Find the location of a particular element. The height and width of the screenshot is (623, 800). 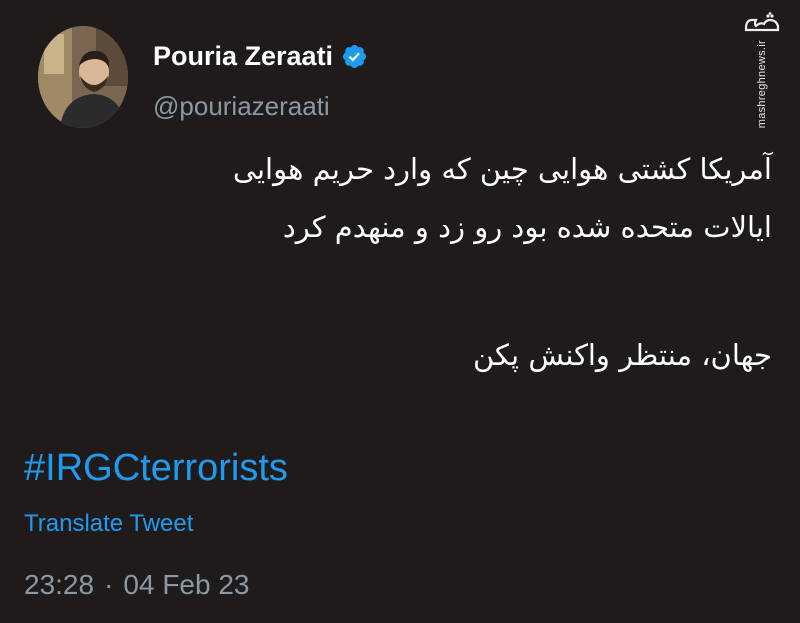

tweet-line: ایالات متحده شده بود رو زد و منهدم کرد is located at coordinates (527, 227).